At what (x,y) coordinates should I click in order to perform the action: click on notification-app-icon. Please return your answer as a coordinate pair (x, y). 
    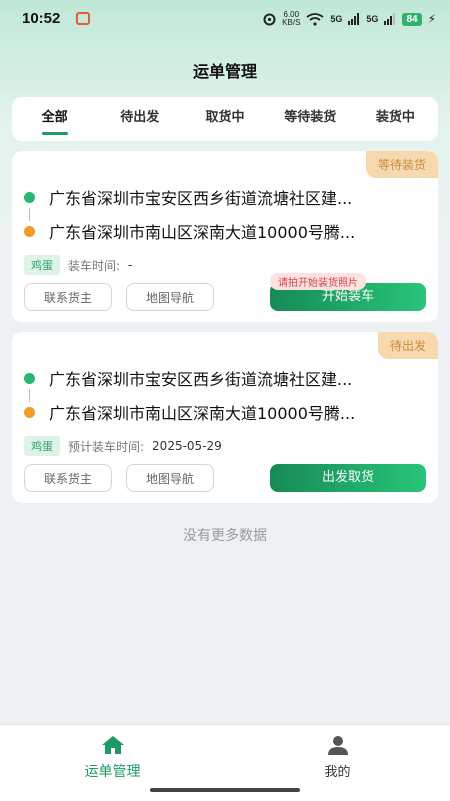
    Looking at the image, I should click on (83, 18).